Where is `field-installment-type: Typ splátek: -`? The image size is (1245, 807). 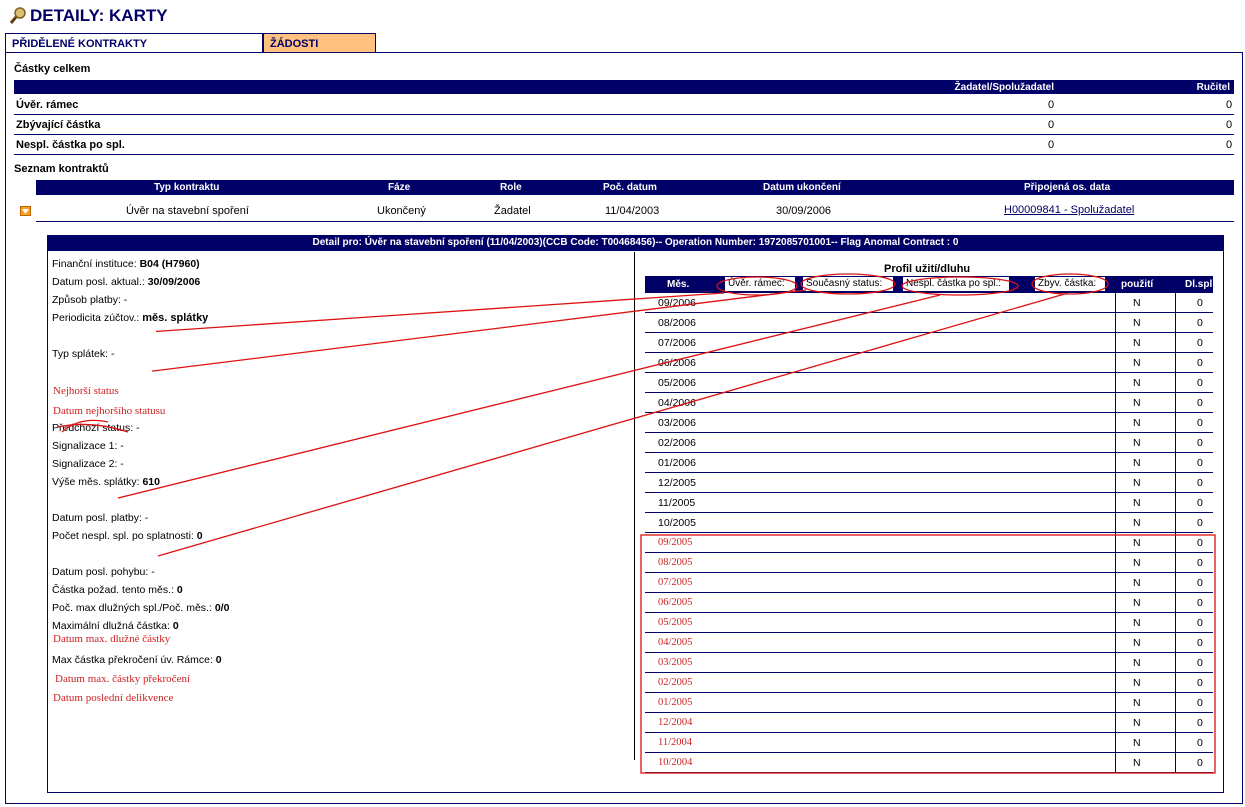 field-installment-type: Typ splátek: - is located at coordinates (83, 354).